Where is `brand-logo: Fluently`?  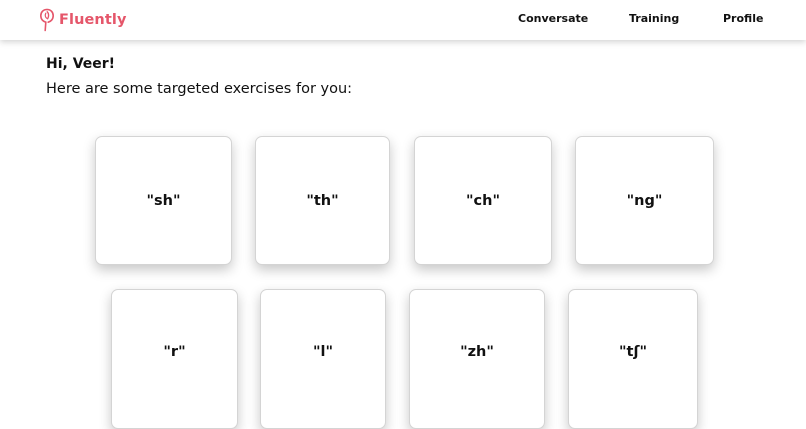 brand-logo: Fluently is located at coordinates (83, 20).